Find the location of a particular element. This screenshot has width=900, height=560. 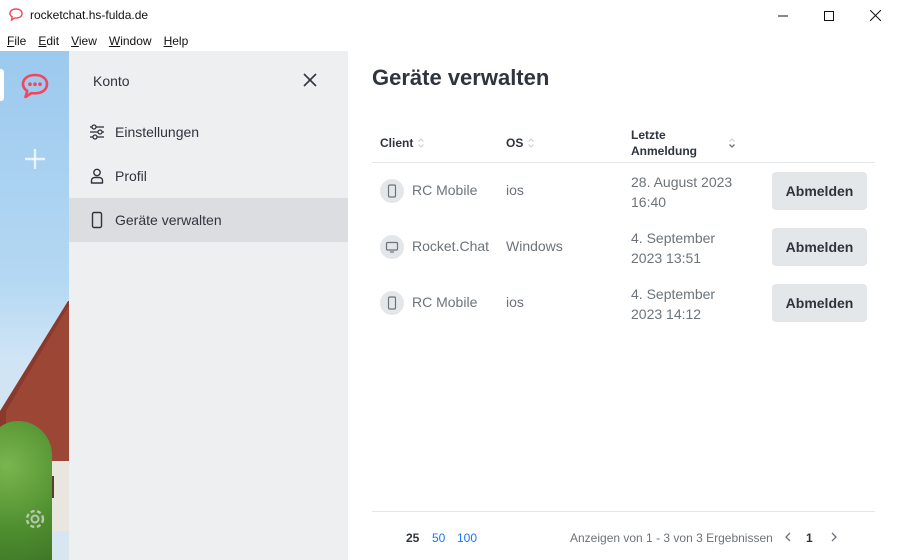

sidebar-item-geraete-verwalten: Geräte verwalten is located at coordinates (208, 220).